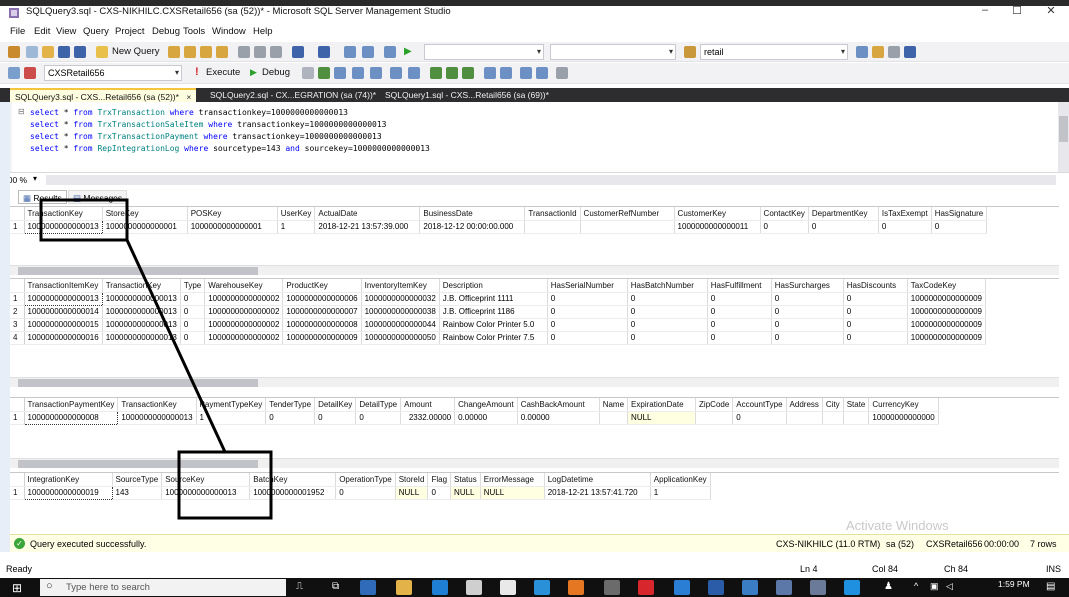  What do you see at coordinates (804, 405) in the screenshot?
I see `column-header: Address` at bounding box center [804, 405].